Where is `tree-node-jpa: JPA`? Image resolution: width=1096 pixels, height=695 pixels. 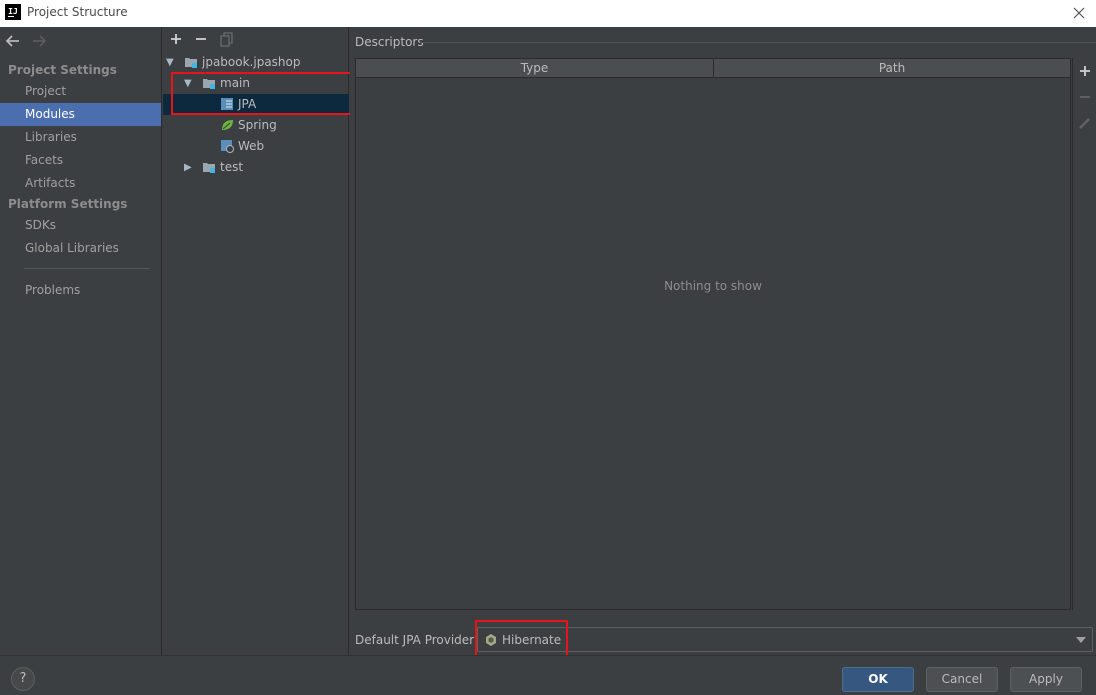 tree-node-jpa: JPA is located at coordinates (256, 104).